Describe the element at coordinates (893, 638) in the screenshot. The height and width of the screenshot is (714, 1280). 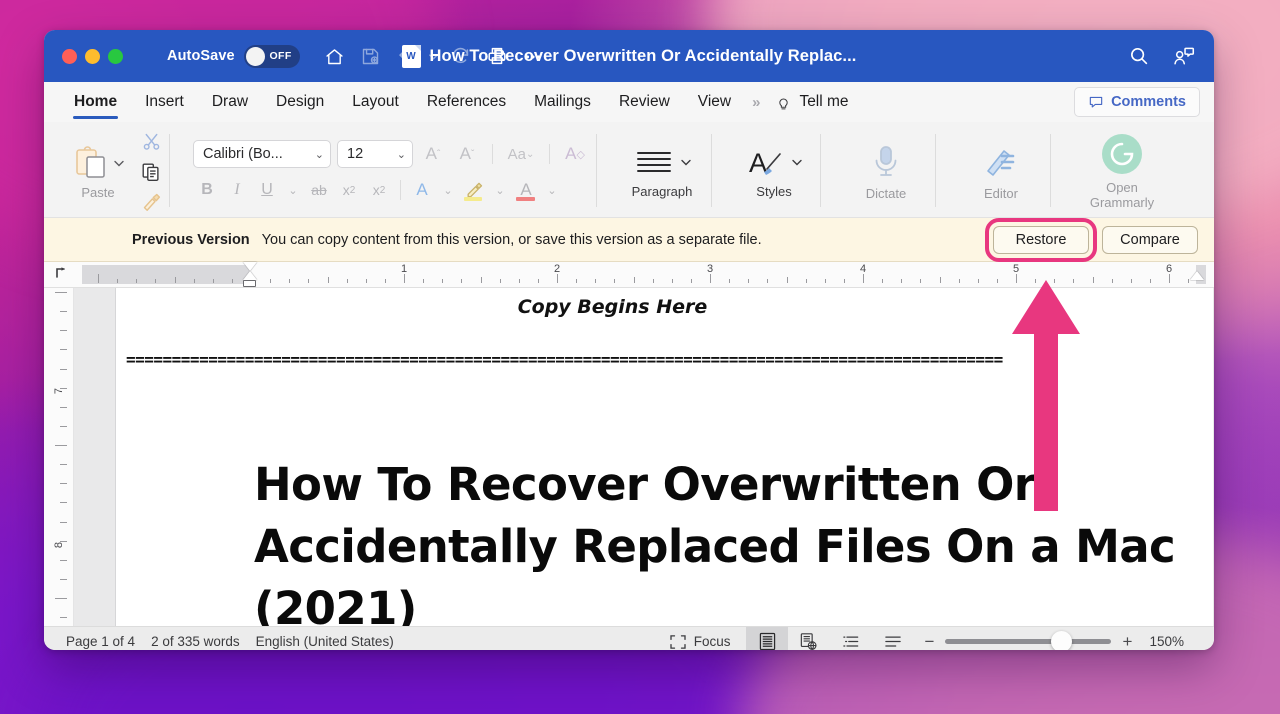
I see `draft-view-button` at that location.